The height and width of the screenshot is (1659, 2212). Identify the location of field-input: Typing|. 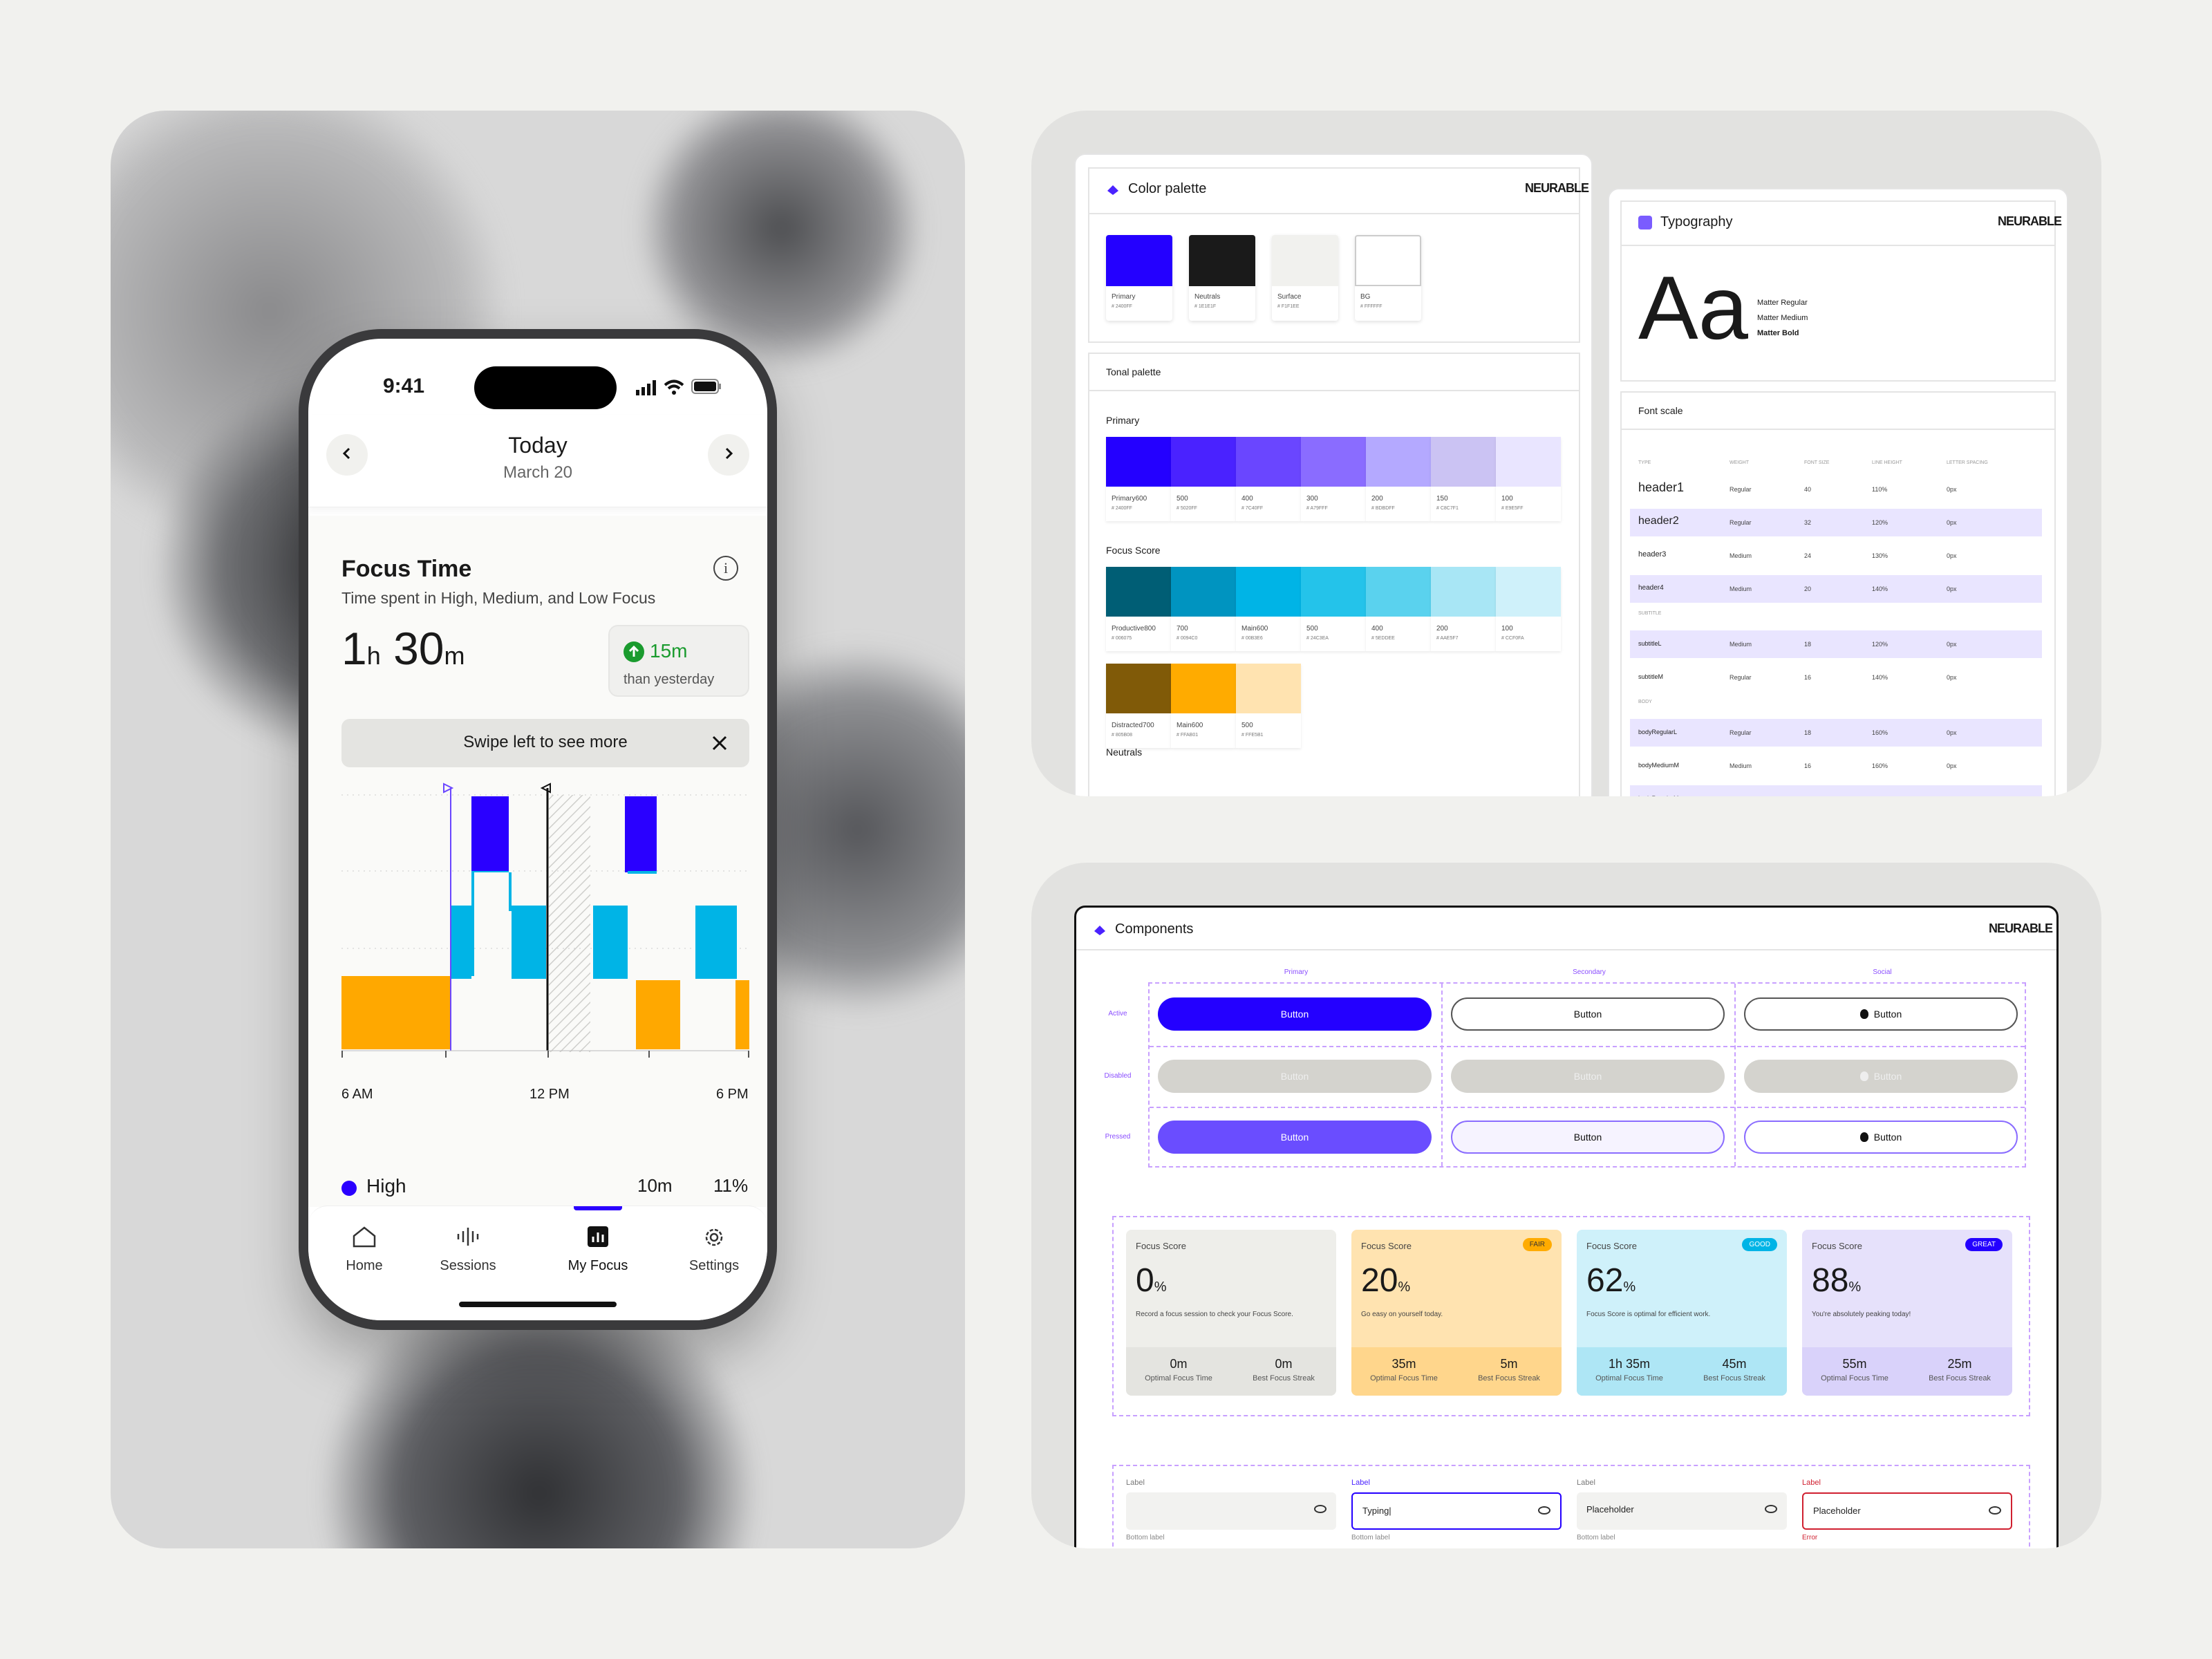
(1456, 1511).